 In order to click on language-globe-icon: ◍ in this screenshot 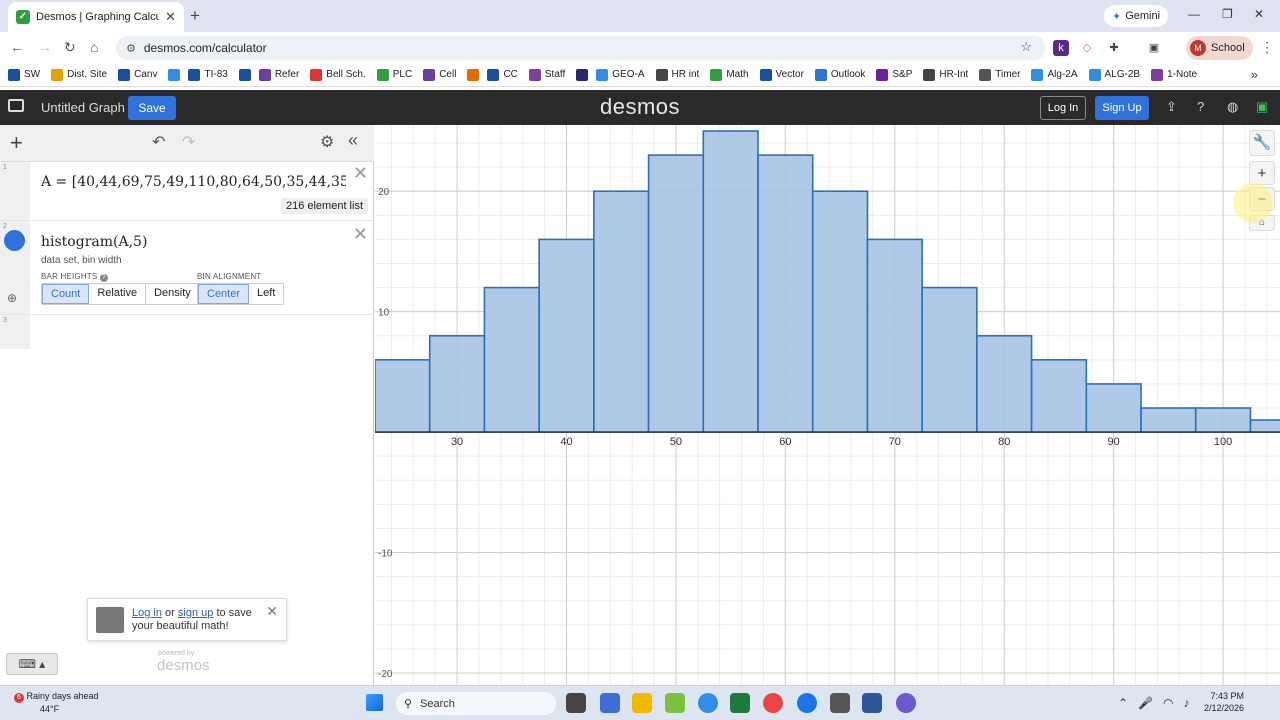, I will do `click(1232, 107)`.